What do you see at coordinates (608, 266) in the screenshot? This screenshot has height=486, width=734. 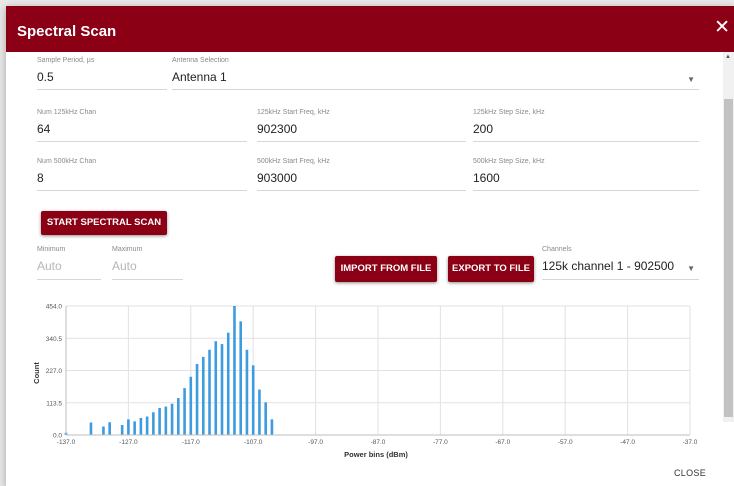 I see `channels-value: 125k channel 1 - 902500` at bounding box center [608, 266].